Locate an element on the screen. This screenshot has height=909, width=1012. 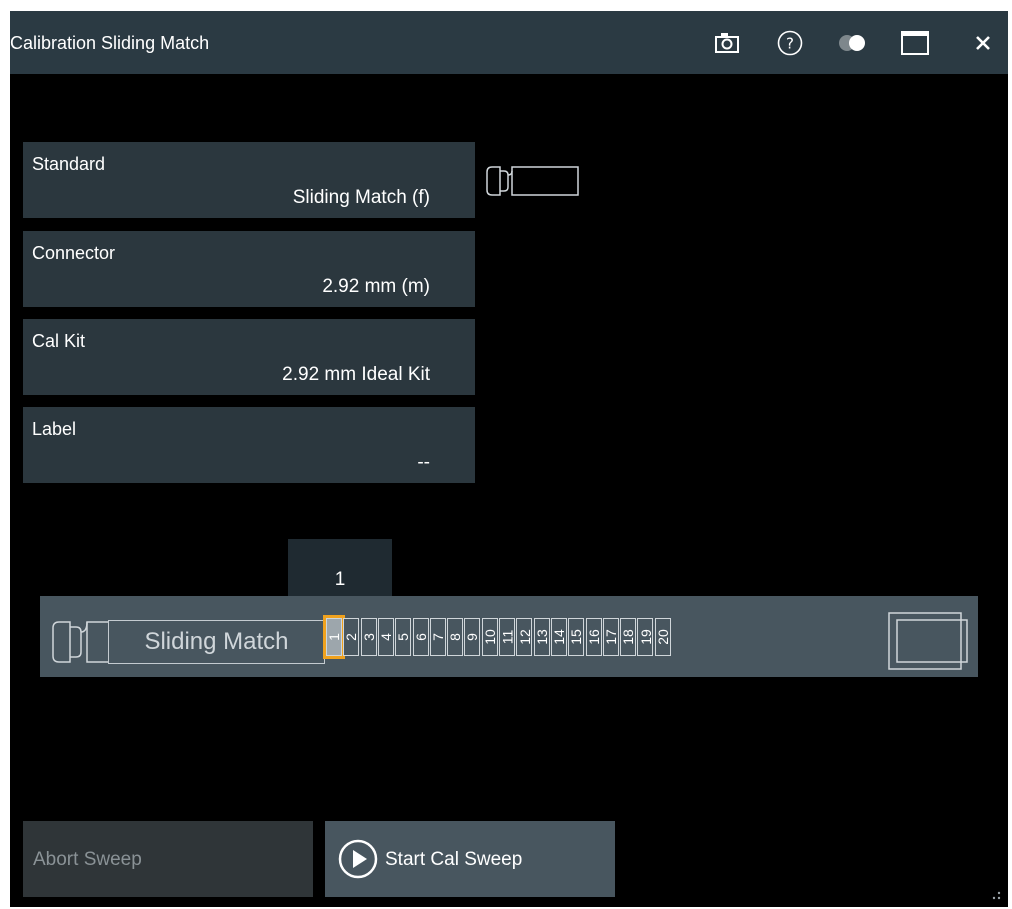
position-slot-8: 8 is located at coordinates (455, 637).